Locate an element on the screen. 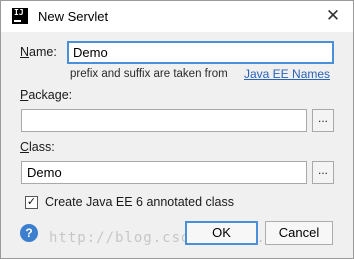 This screenshot has width=354, height=259. name-input: Demo is located at coordinates (200, 52).